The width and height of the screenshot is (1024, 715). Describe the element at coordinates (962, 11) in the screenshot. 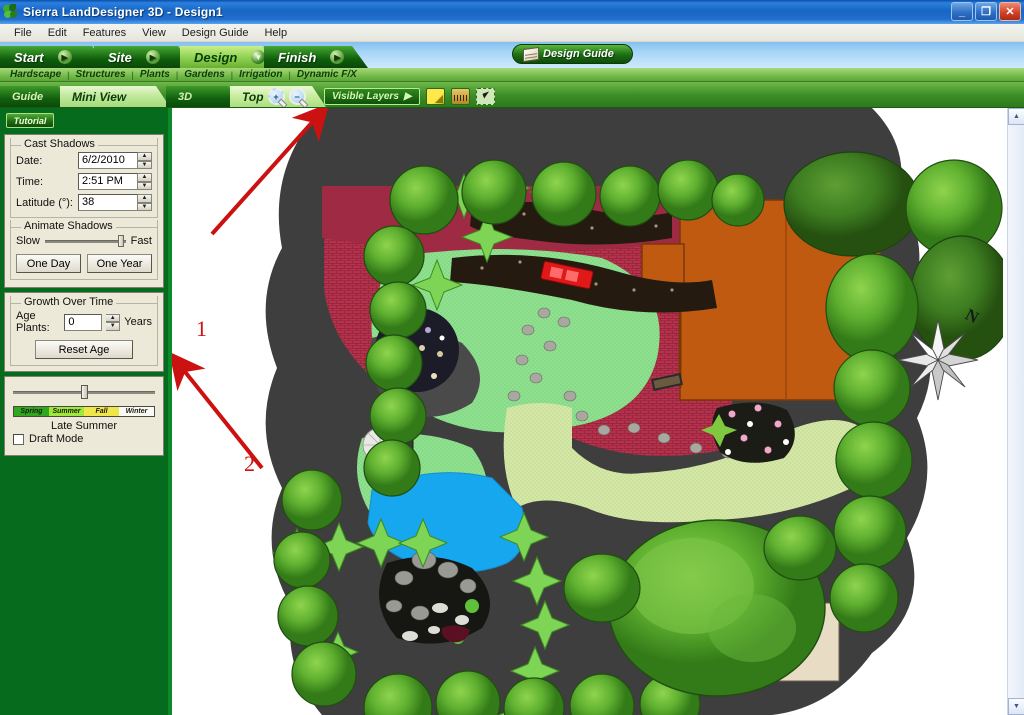

I see `minimize-button: _` at that location.